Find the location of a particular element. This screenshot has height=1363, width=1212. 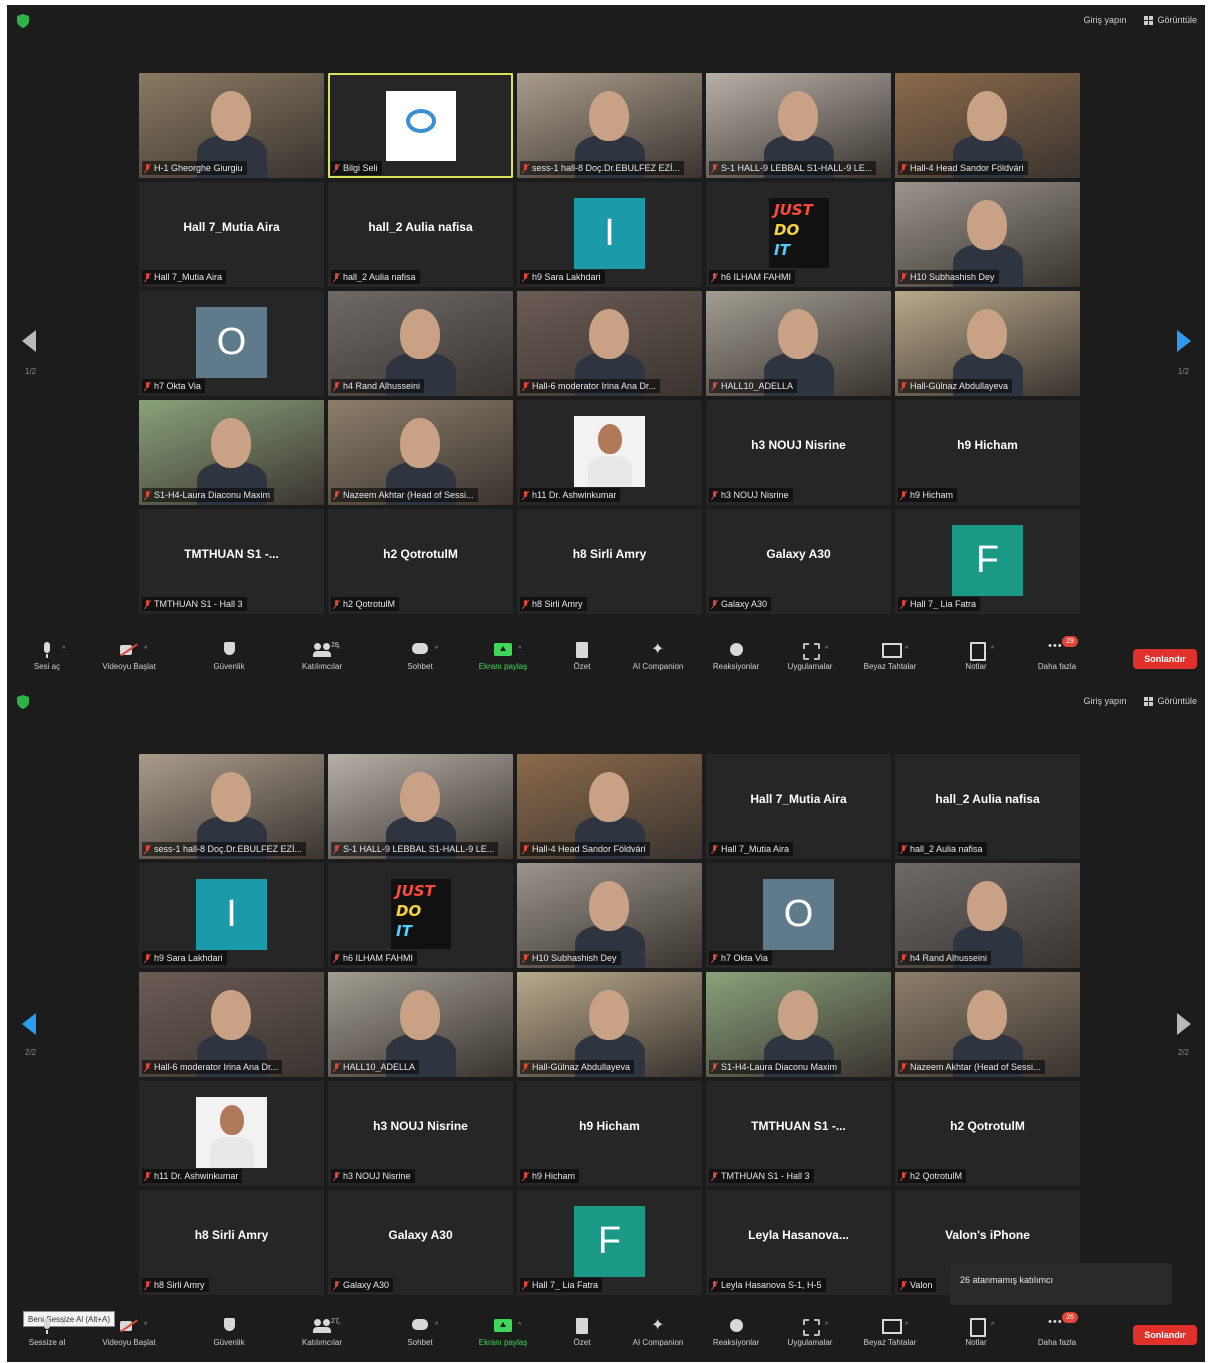

participant-tile: Bilgi Seli is located at coordinates (420, 125).